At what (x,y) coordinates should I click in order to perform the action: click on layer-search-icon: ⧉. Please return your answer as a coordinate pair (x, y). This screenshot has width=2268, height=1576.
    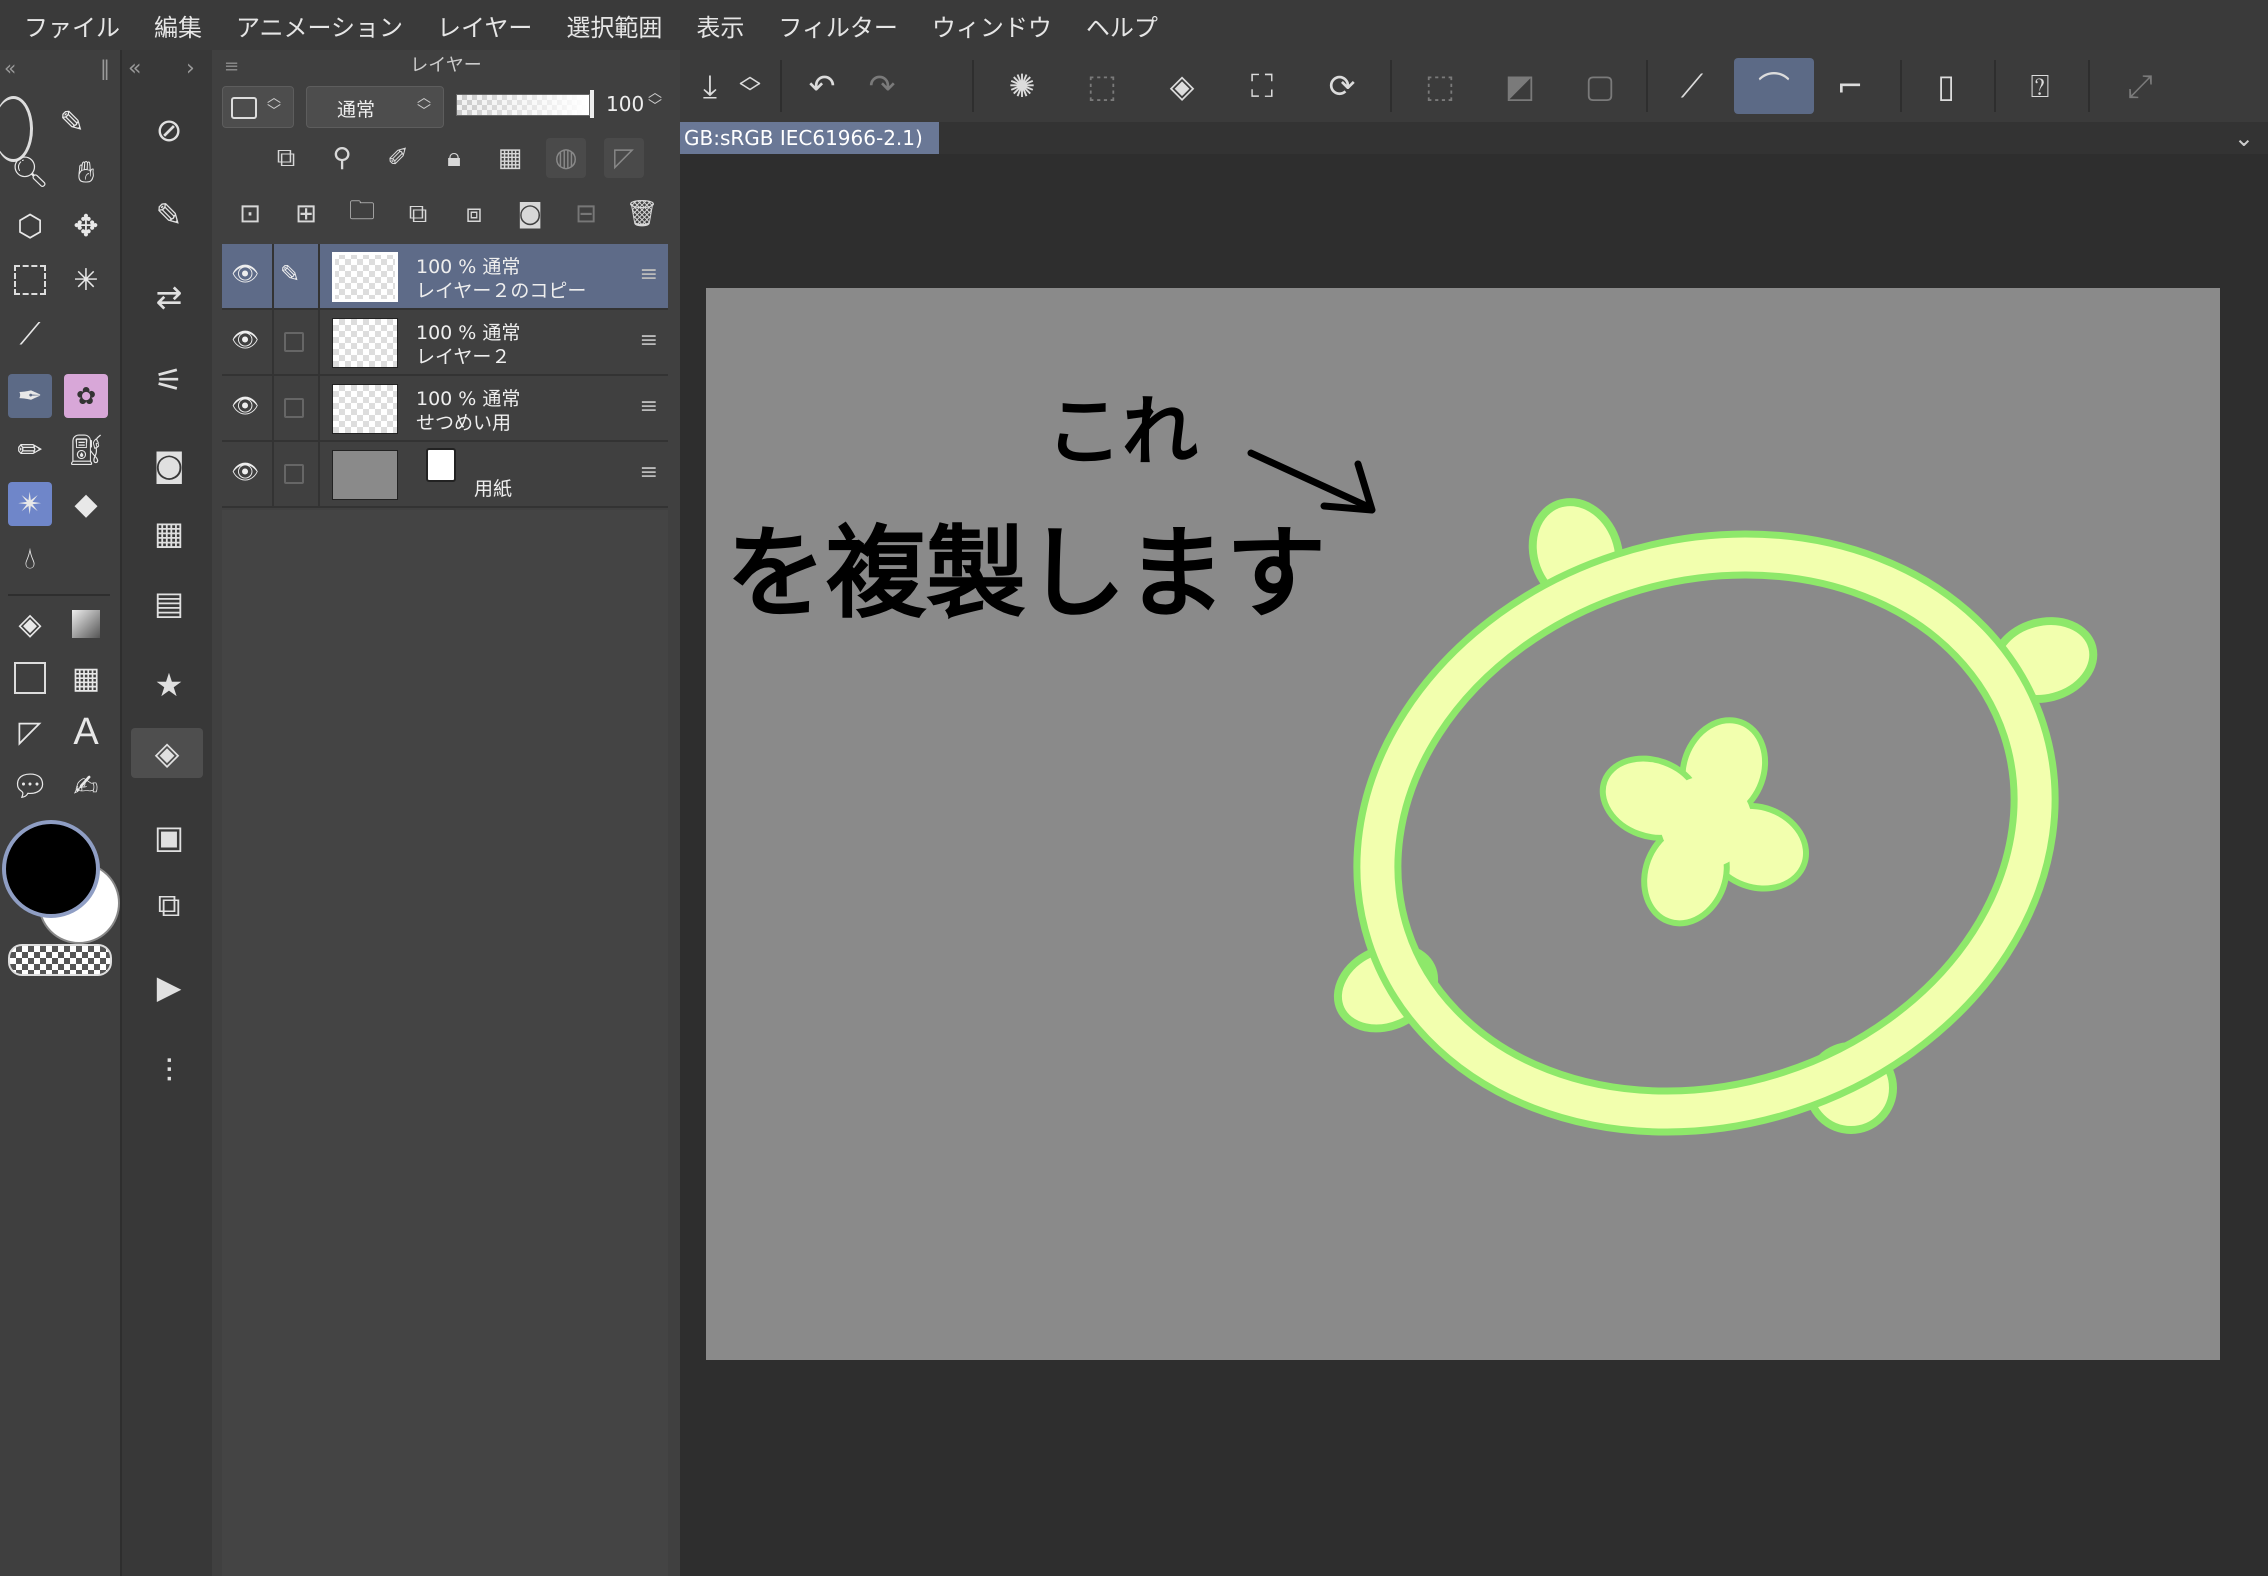
    Looking at the image, I should click on (169, 905).